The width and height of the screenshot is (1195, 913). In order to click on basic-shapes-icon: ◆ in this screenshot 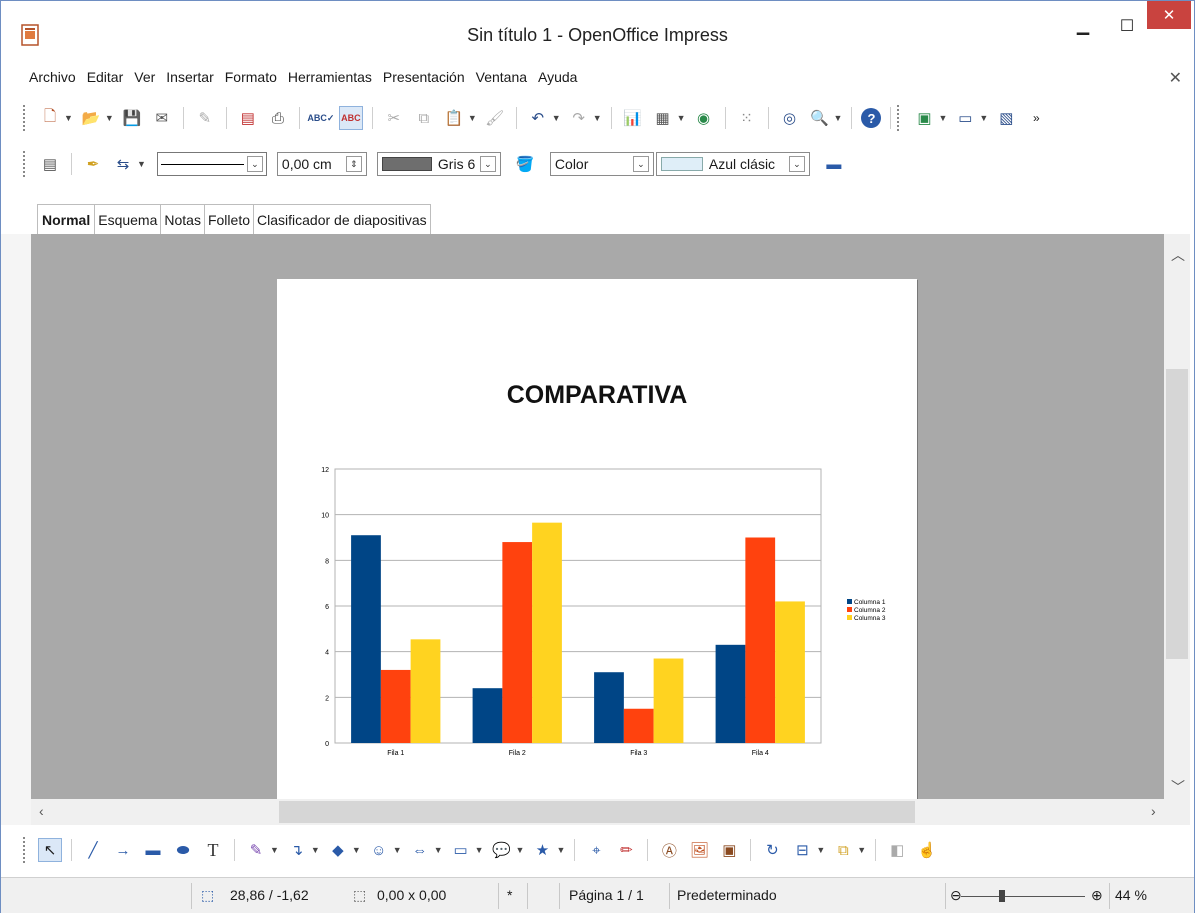, I will do `click(338, 850)`.